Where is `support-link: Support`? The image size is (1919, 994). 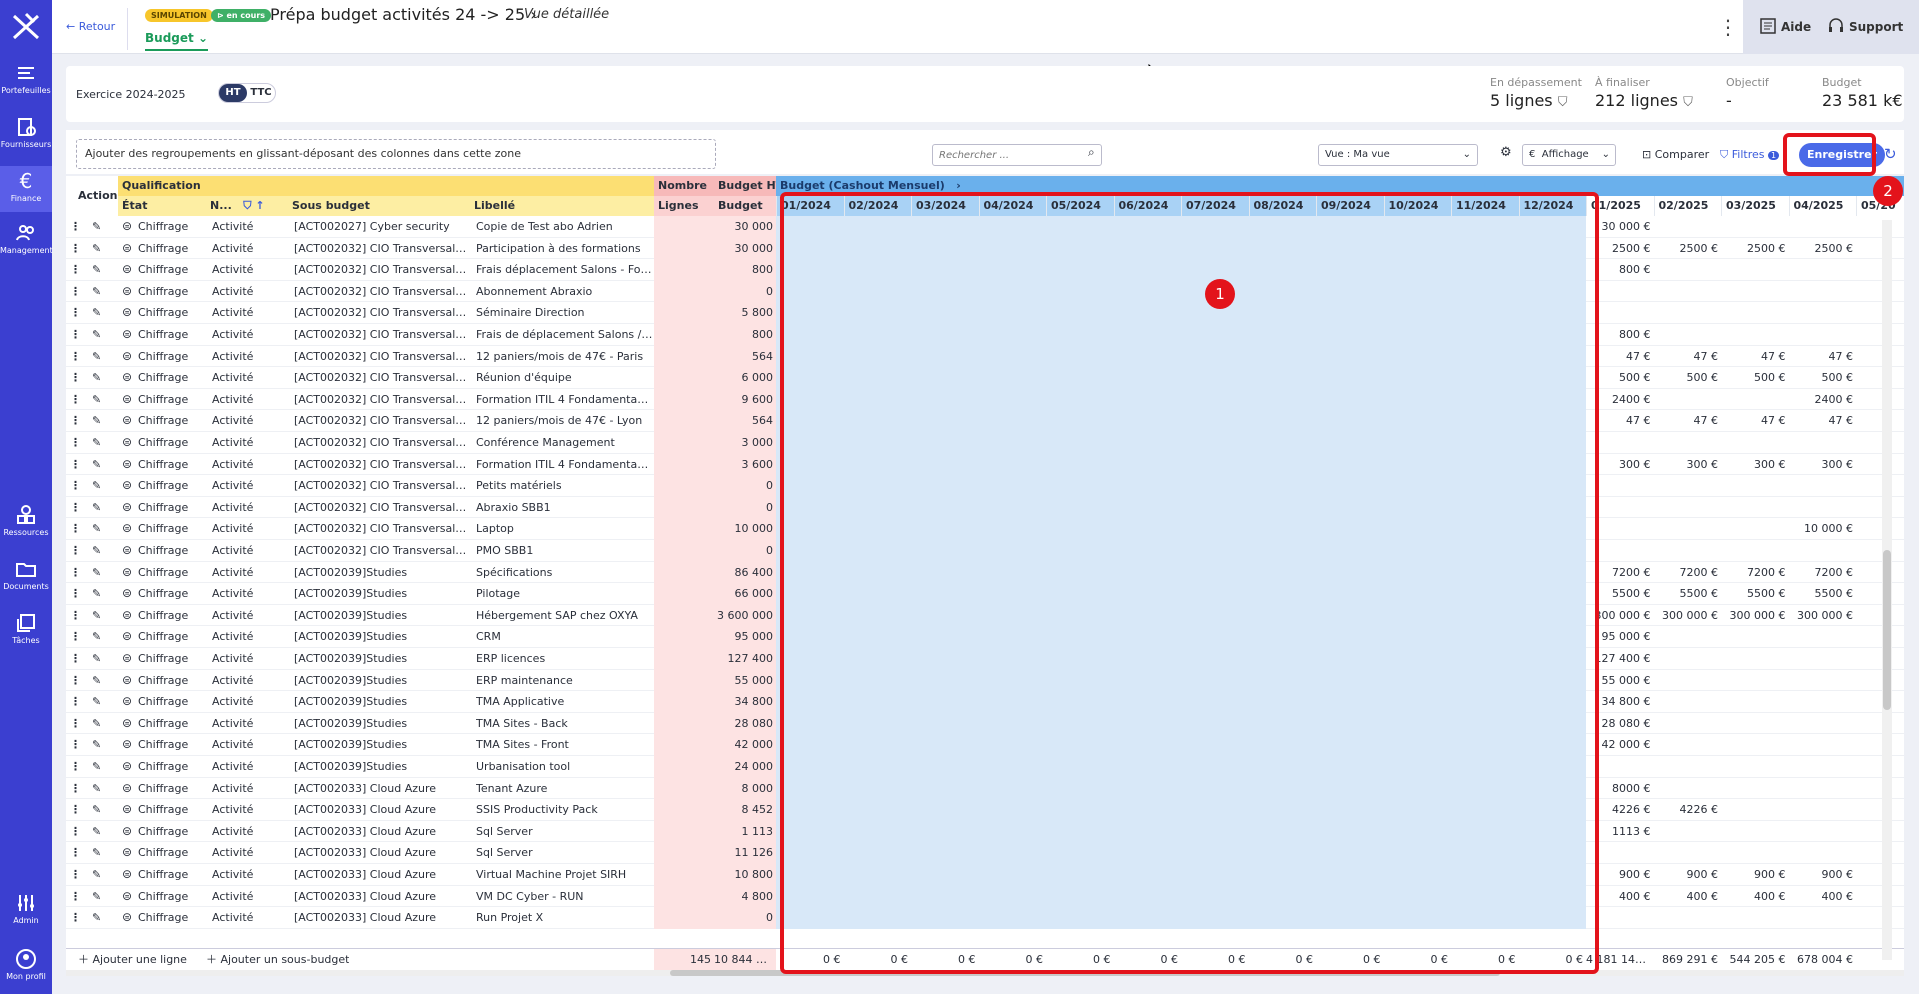
support-link: Support is located at coordinates (1876, 27).